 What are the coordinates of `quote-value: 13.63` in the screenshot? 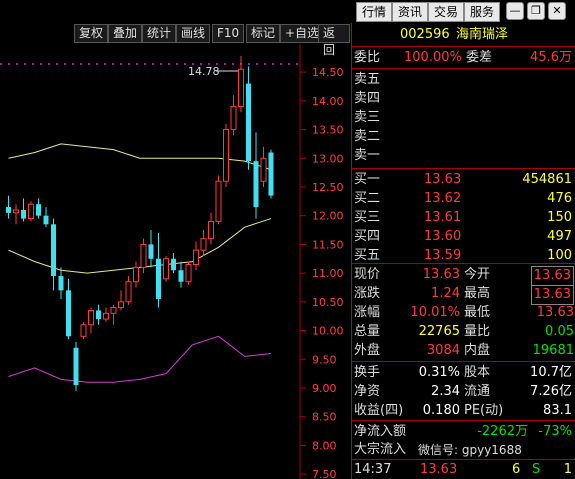 It's located at (555, 312).